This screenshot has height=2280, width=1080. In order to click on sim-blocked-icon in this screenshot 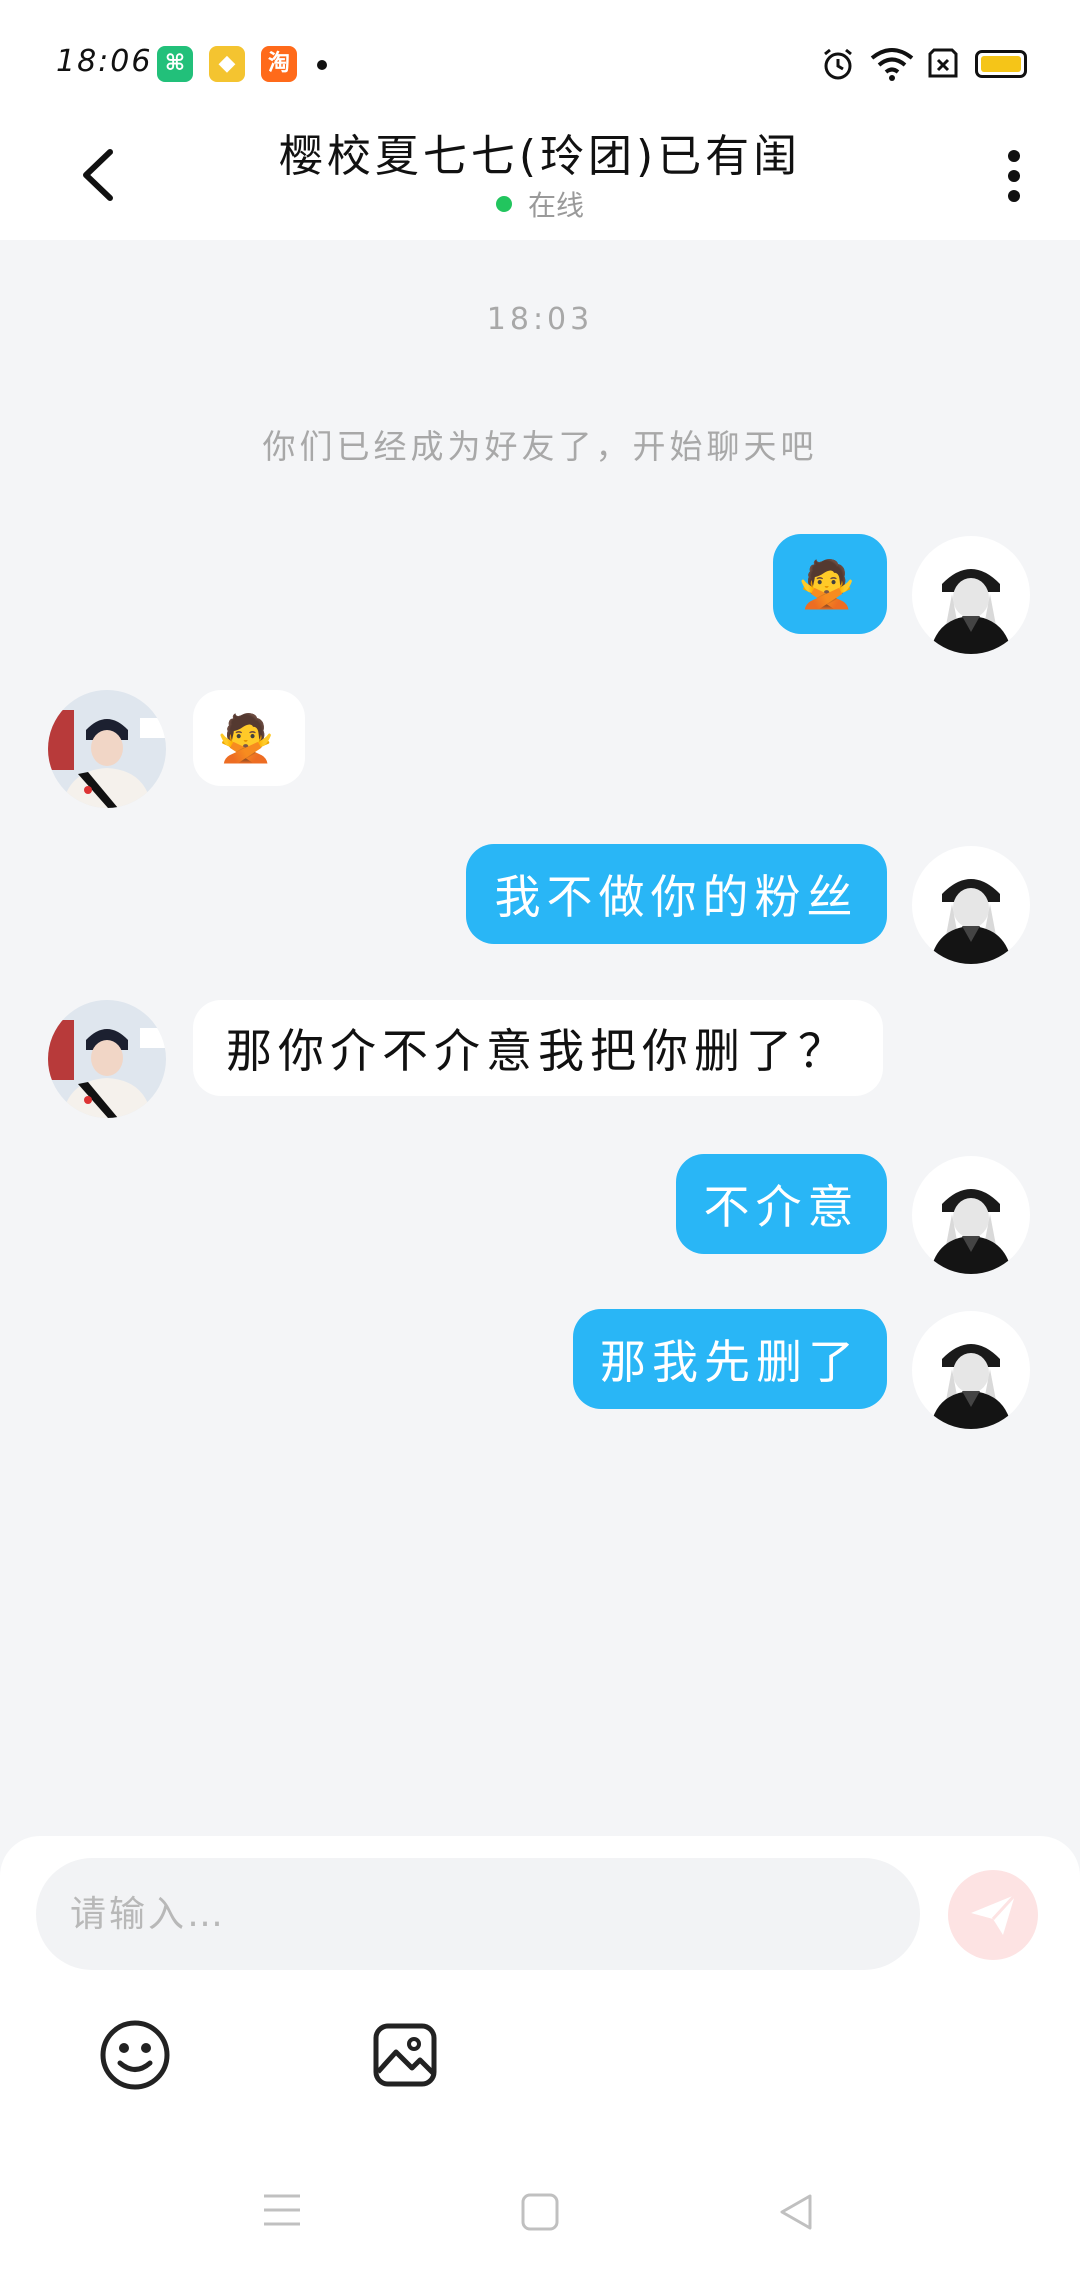, I will do `click(943, 63)`.